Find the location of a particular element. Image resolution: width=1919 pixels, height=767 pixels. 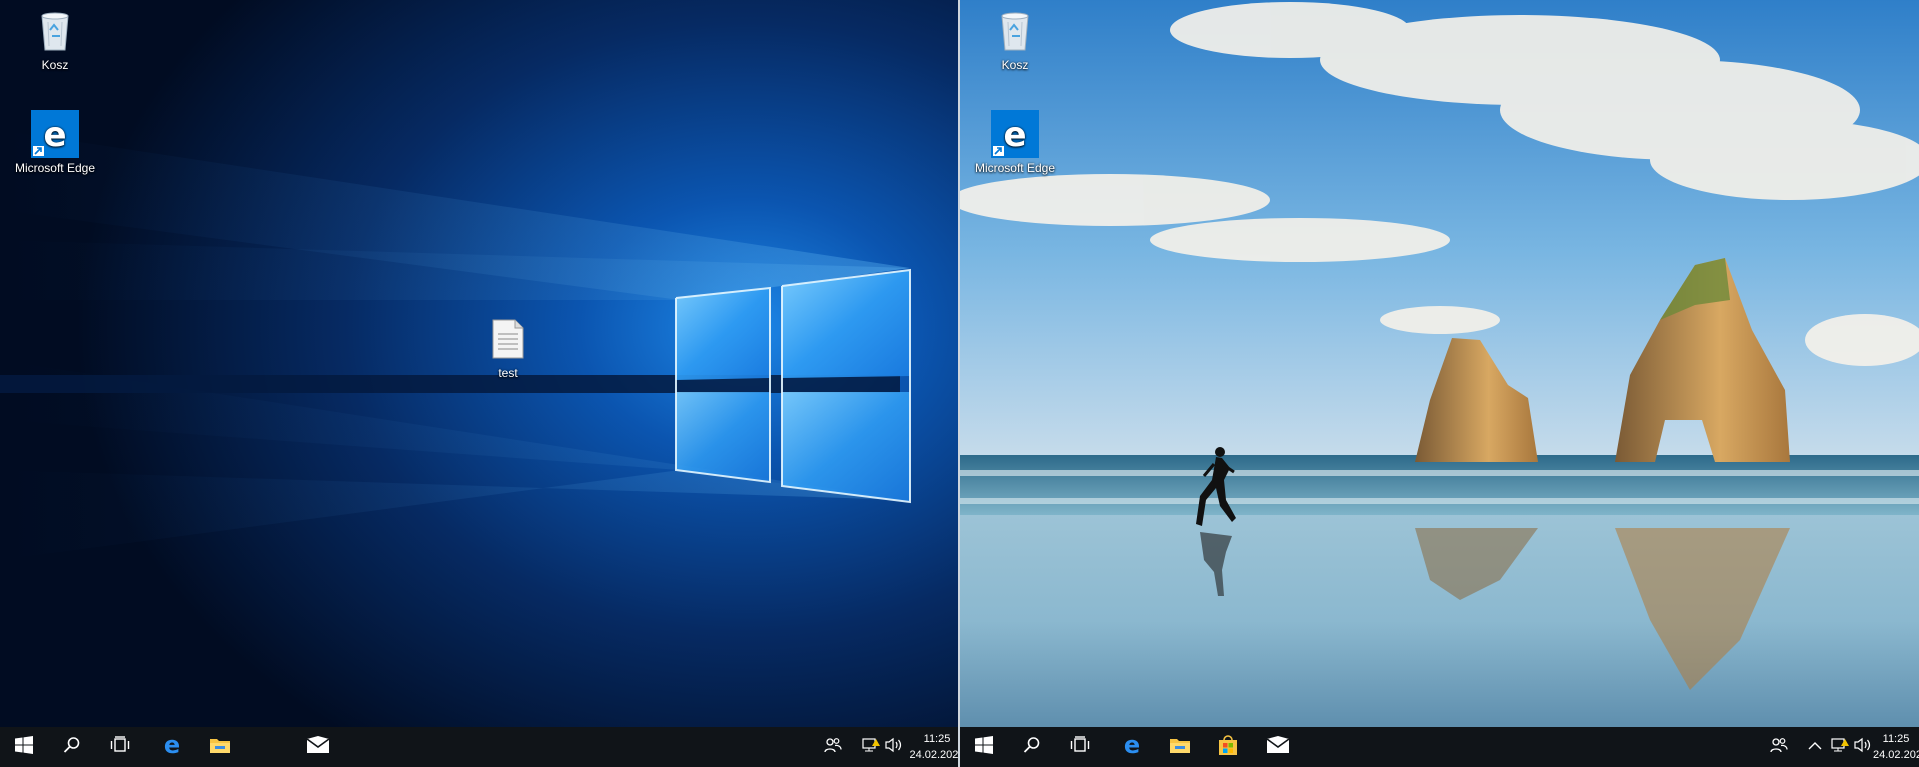

desktop-icon-label: test is located at coordinates (508, 373).